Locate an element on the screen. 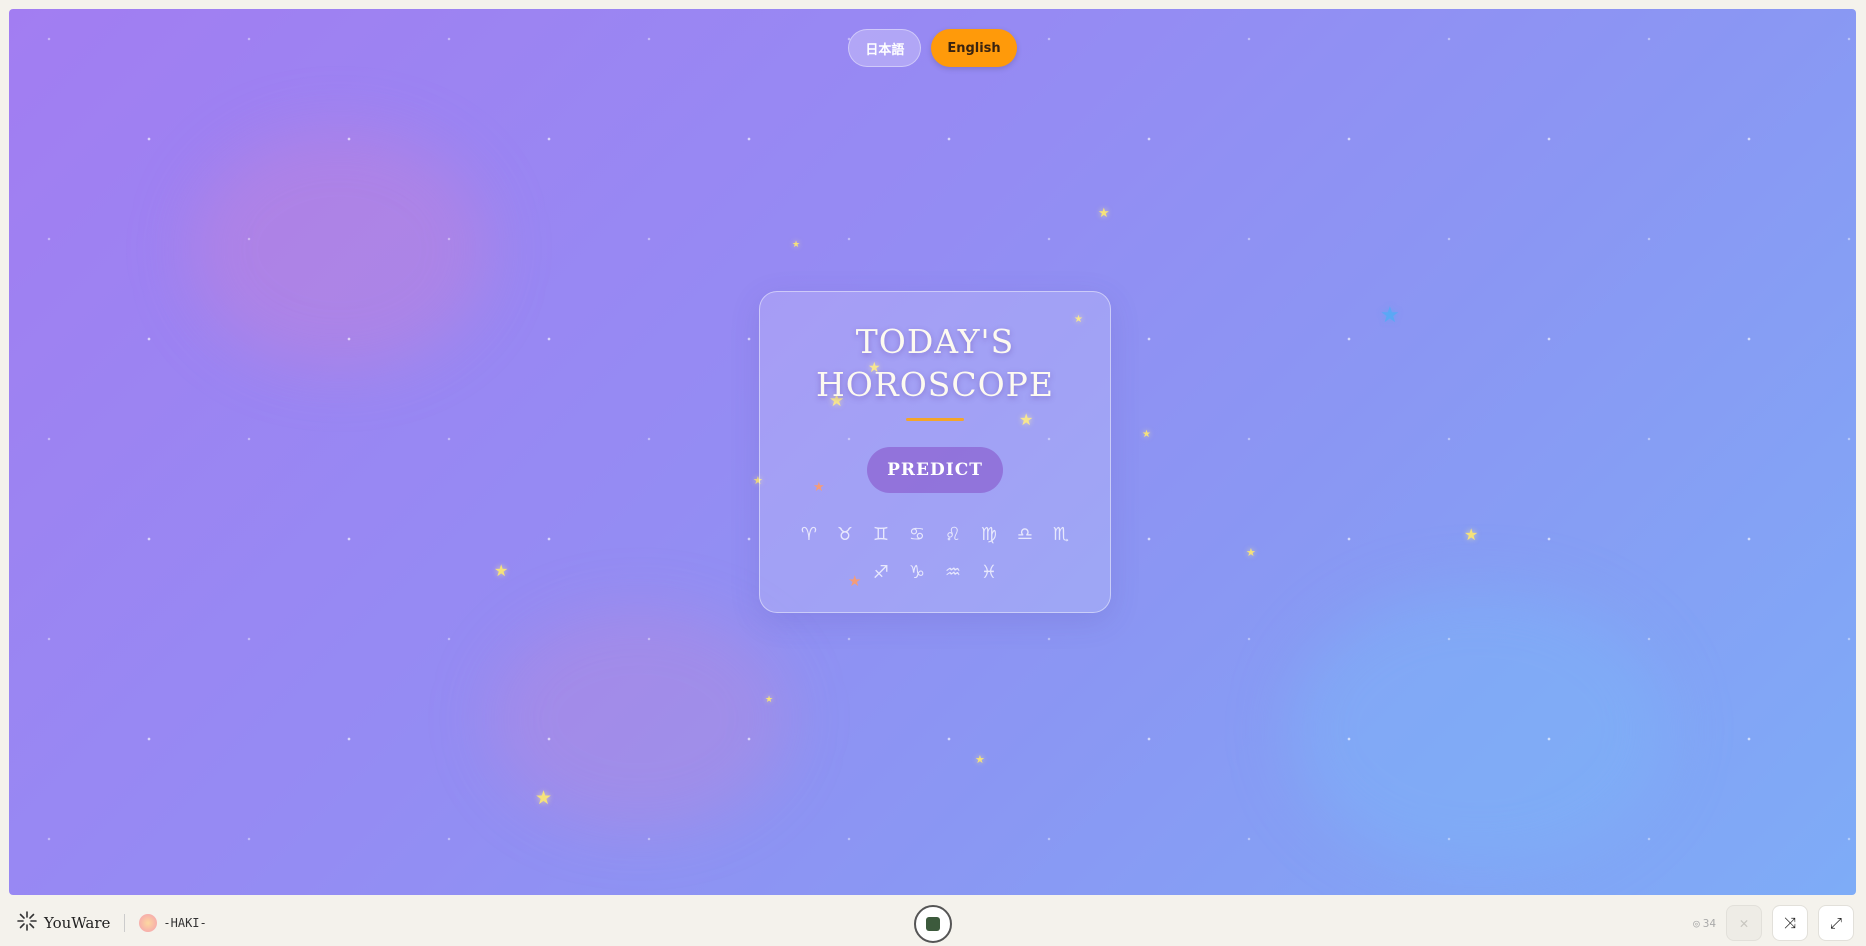  aries-icon: ♈︎ is located at coordinates (809, 534).